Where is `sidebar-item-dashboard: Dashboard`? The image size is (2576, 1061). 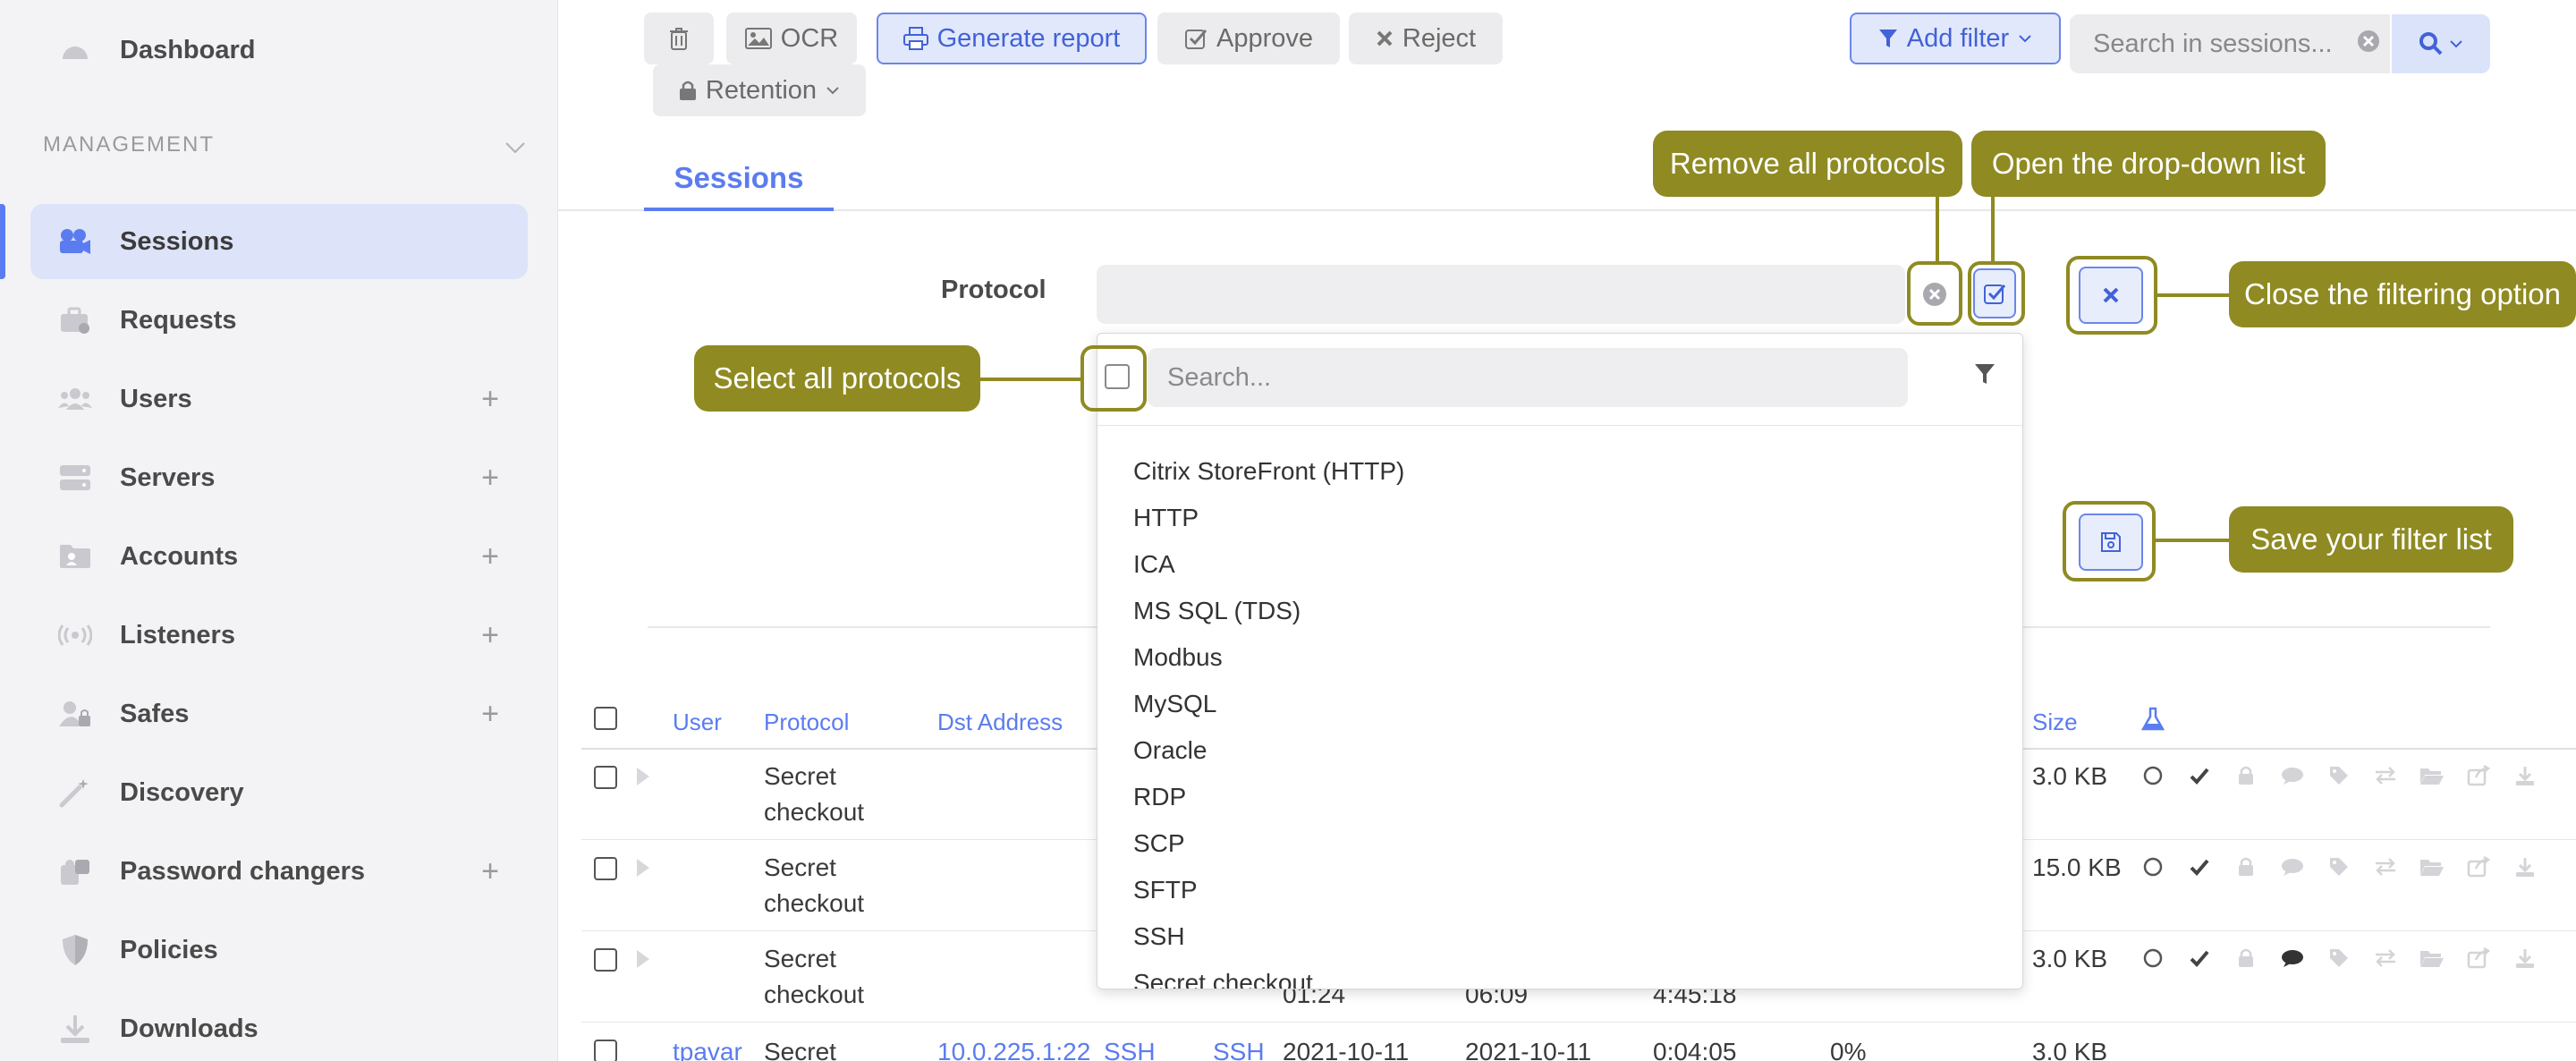
sidebar-item-dashboard: Dashboard is located at coordinates (279, 50).